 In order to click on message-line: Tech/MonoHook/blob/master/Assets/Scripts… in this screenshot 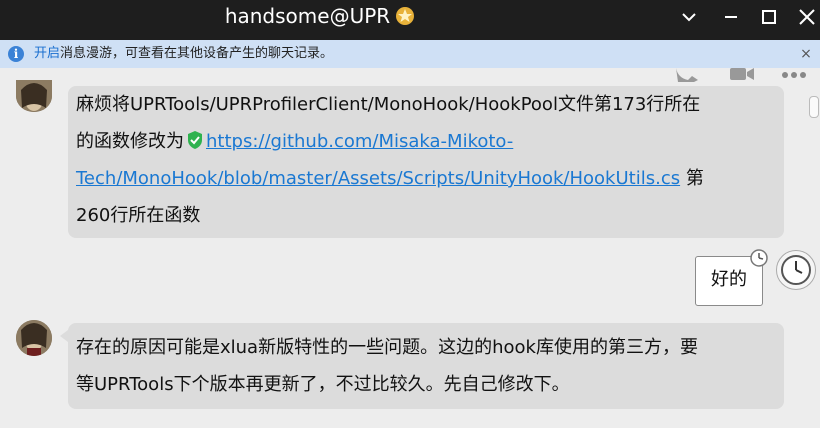, I will do `click(426, 178)`.